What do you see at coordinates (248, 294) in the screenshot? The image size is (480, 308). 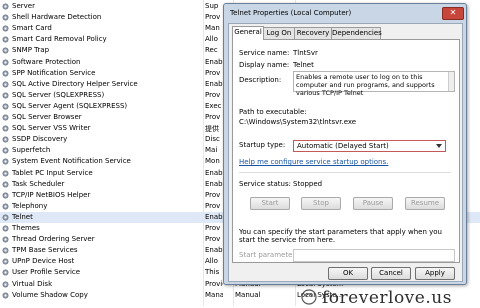 I see `service-startup-type: Manual` at bounding box center [248, 294].